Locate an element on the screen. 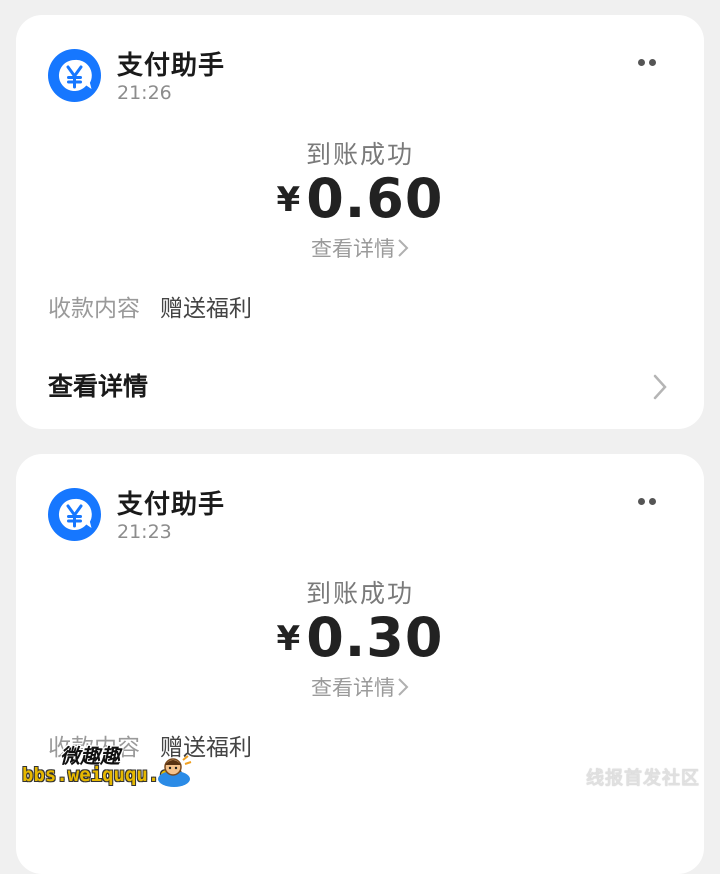 This screenshot has width=720, height=874. payment-amount: ¥0.30 is located at coordinates (360, 637).